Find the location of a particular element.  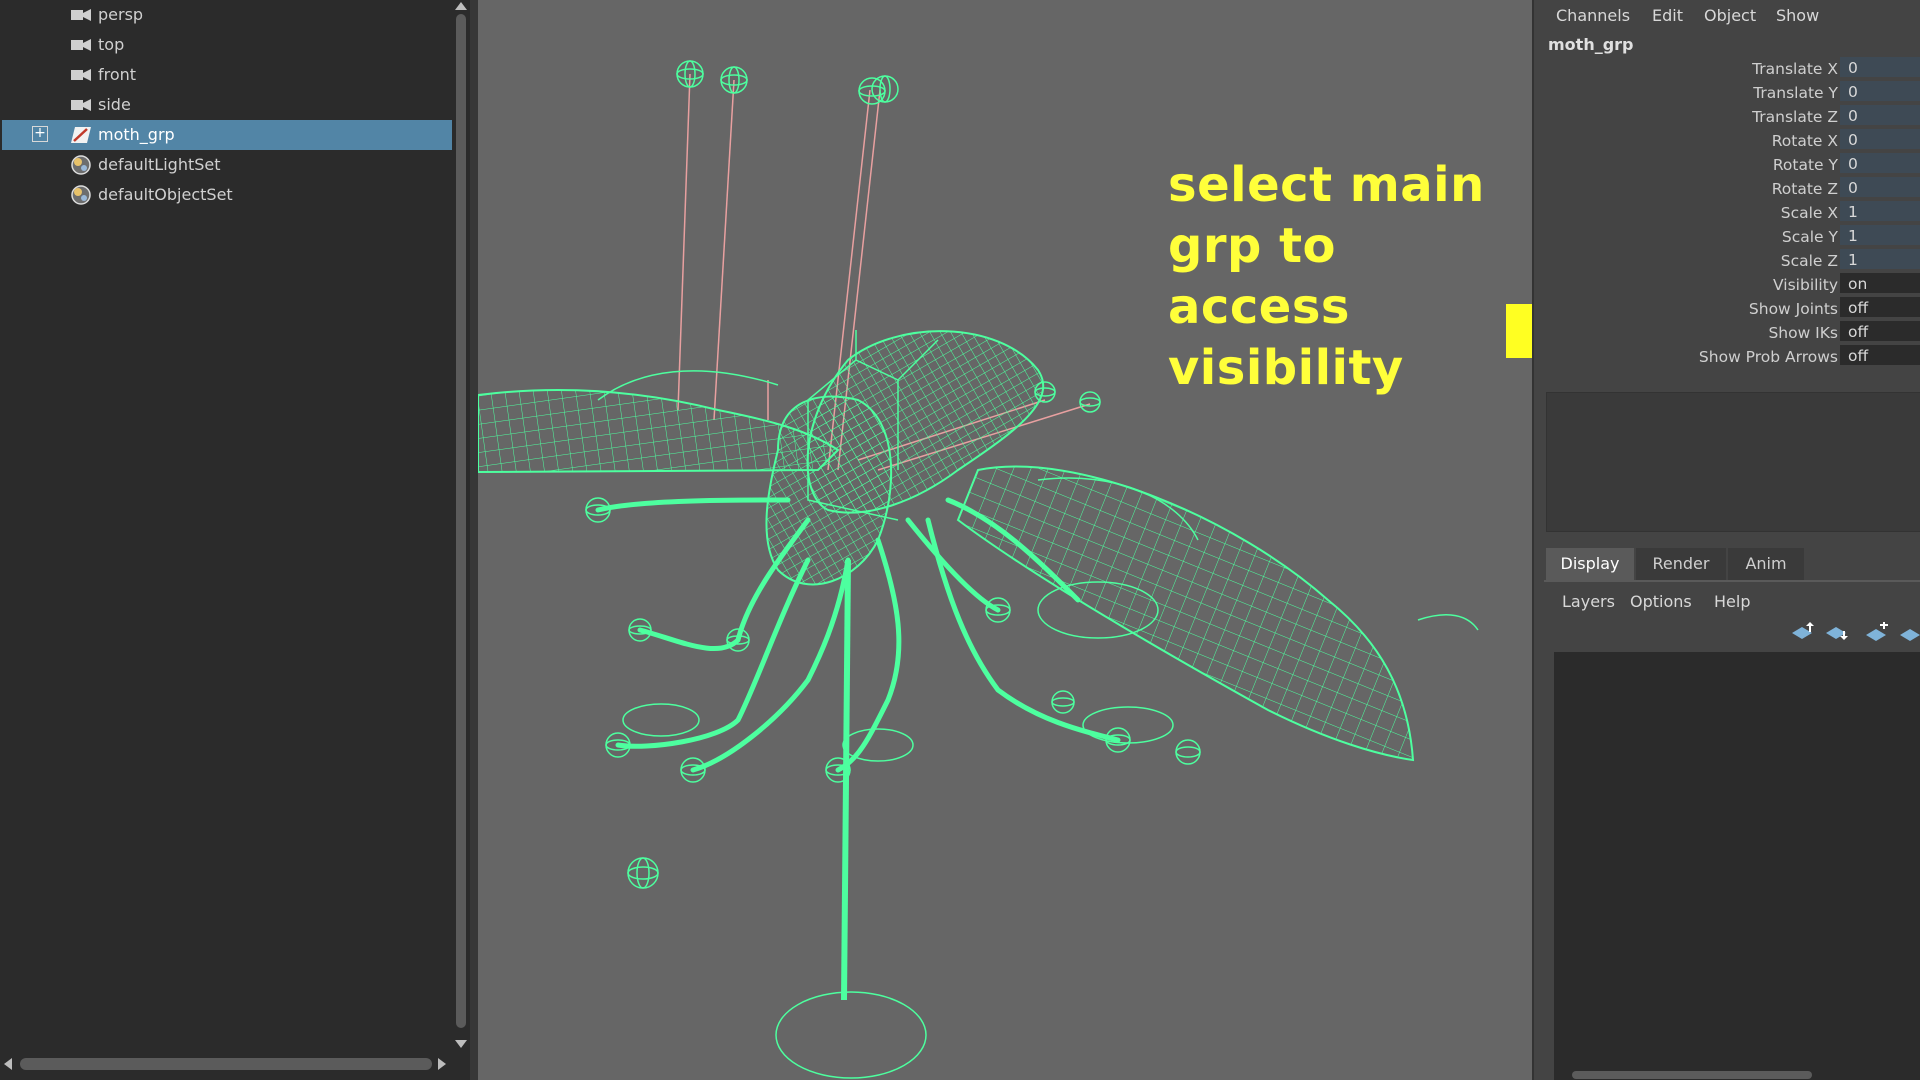

outliner-item-label: front is located at coordinates (117, 74).